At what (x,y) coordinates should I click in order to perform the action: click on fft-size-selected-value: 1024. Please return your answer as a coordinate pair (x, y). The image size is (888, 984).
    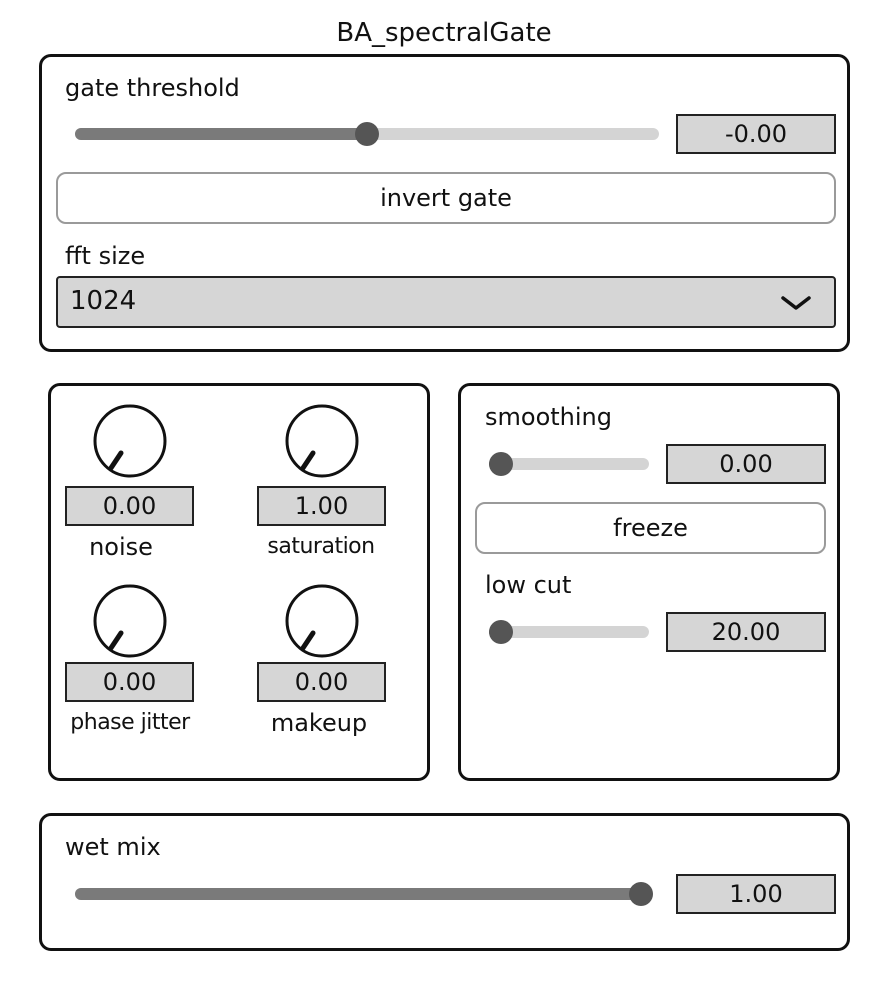
    Looking at the image, I should click on (103, 301).